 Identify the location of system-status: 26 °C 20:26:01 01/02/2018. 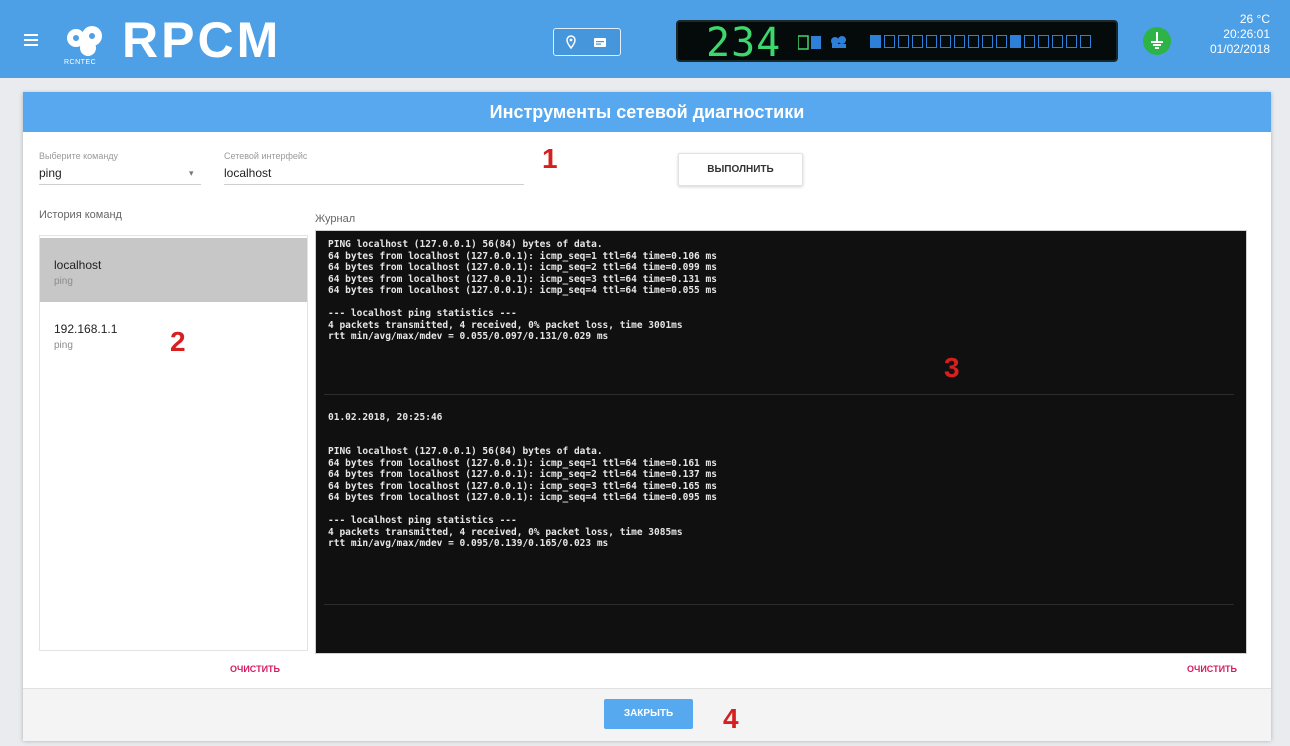
(1233, 34).